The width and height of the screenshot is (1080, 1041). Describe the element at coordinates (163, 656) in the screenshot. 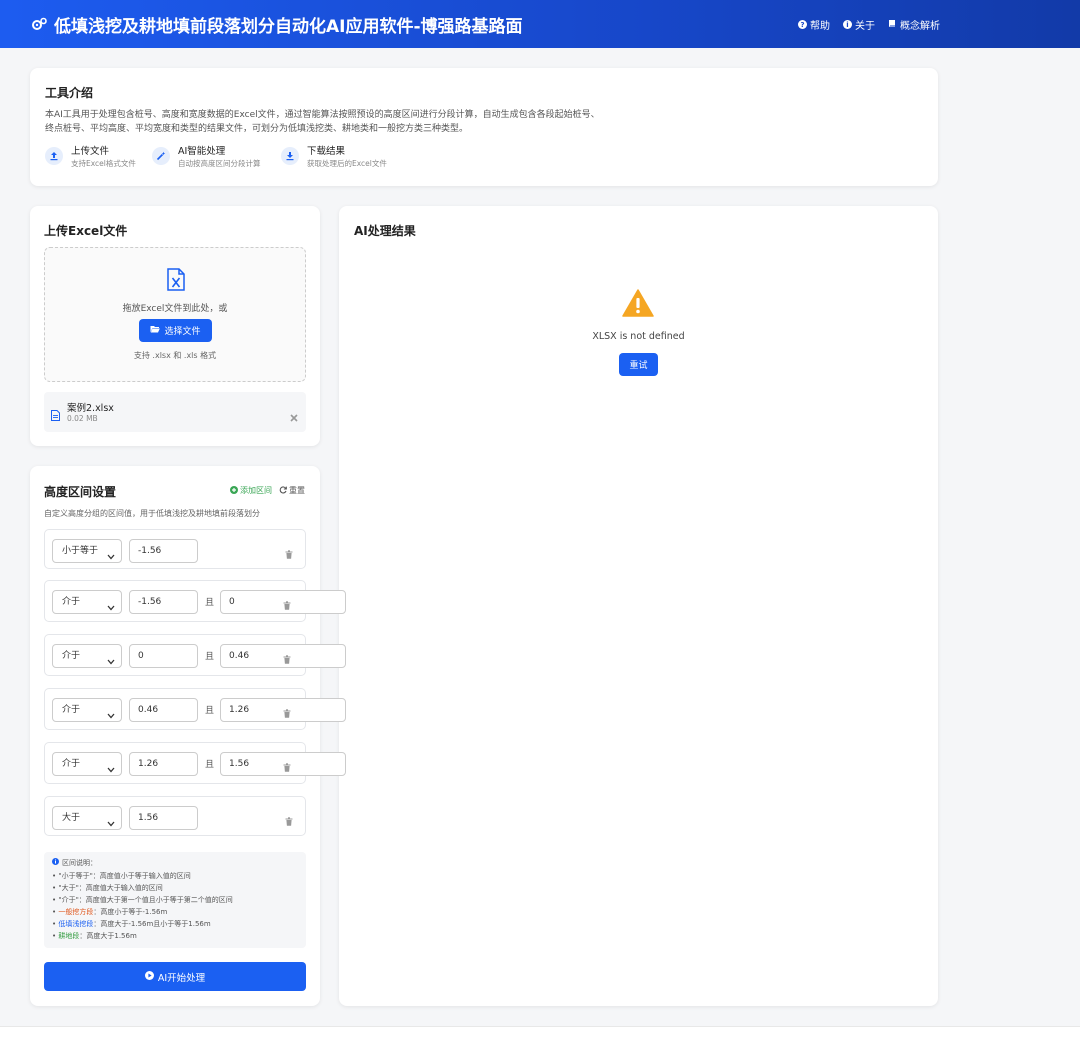

I see `range-min-input: 0` at that location.